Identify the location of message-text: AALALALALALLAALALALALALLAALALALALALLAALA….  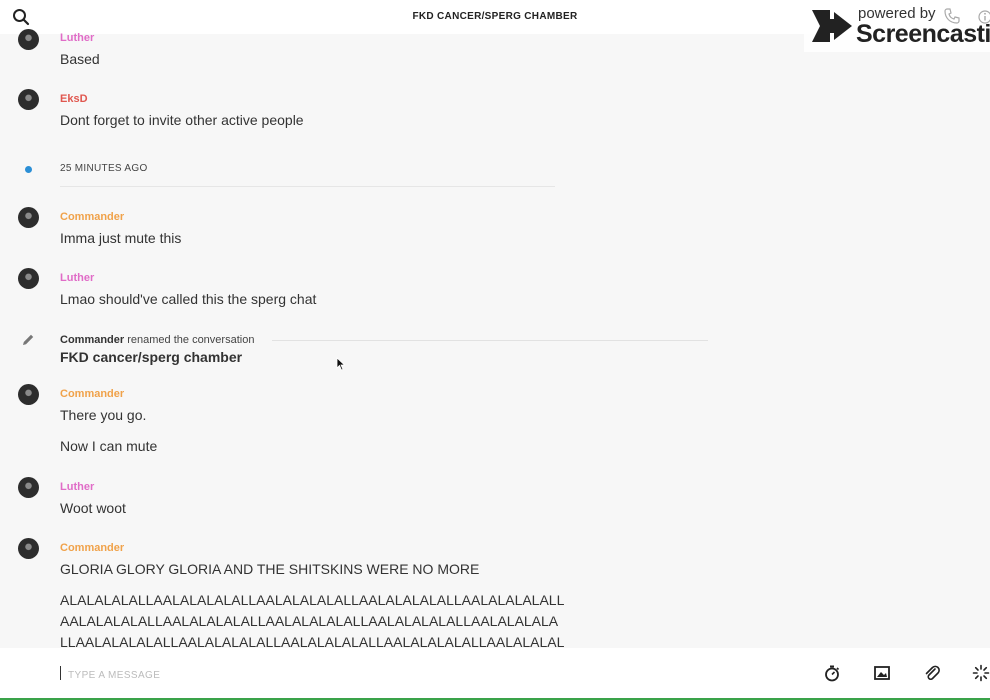
(309, 621).